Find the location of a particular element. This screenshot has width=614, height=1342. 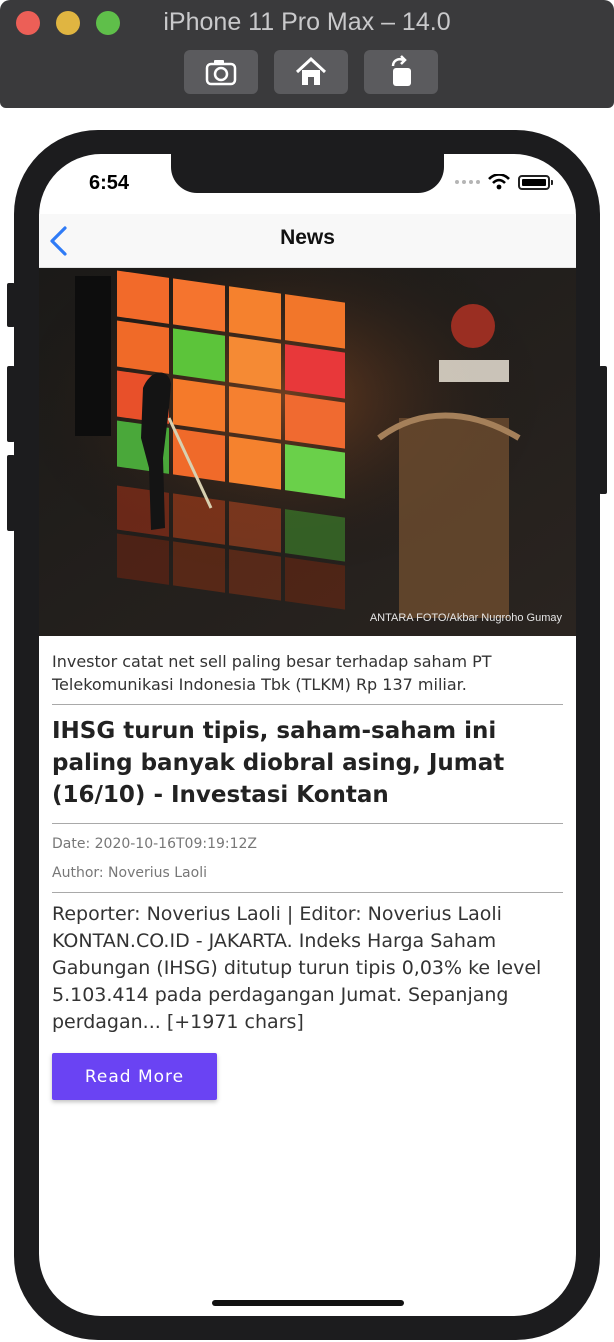

article-author: Author: Noverius Laoli is located at coordinates (129, 873).